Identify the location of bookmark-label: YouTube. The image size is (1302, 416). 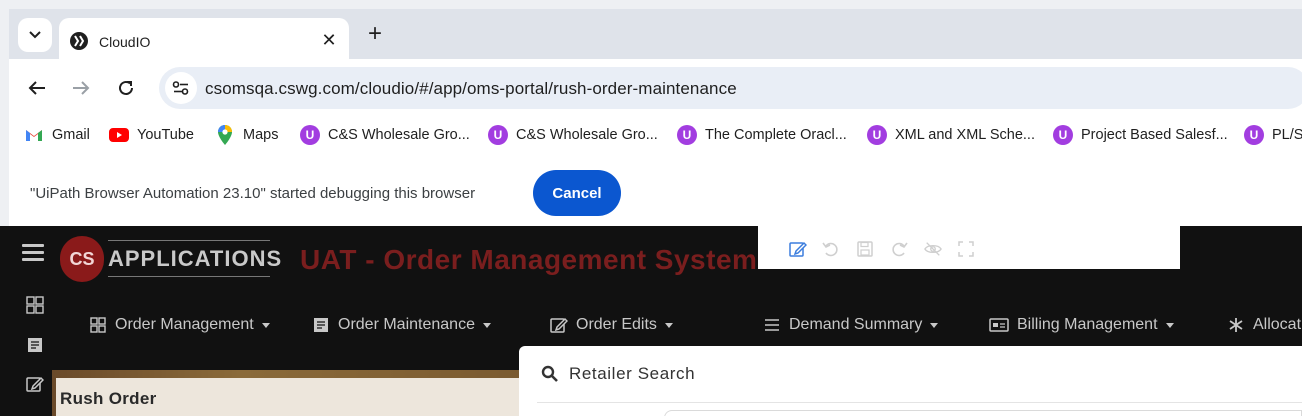
(165, 135).